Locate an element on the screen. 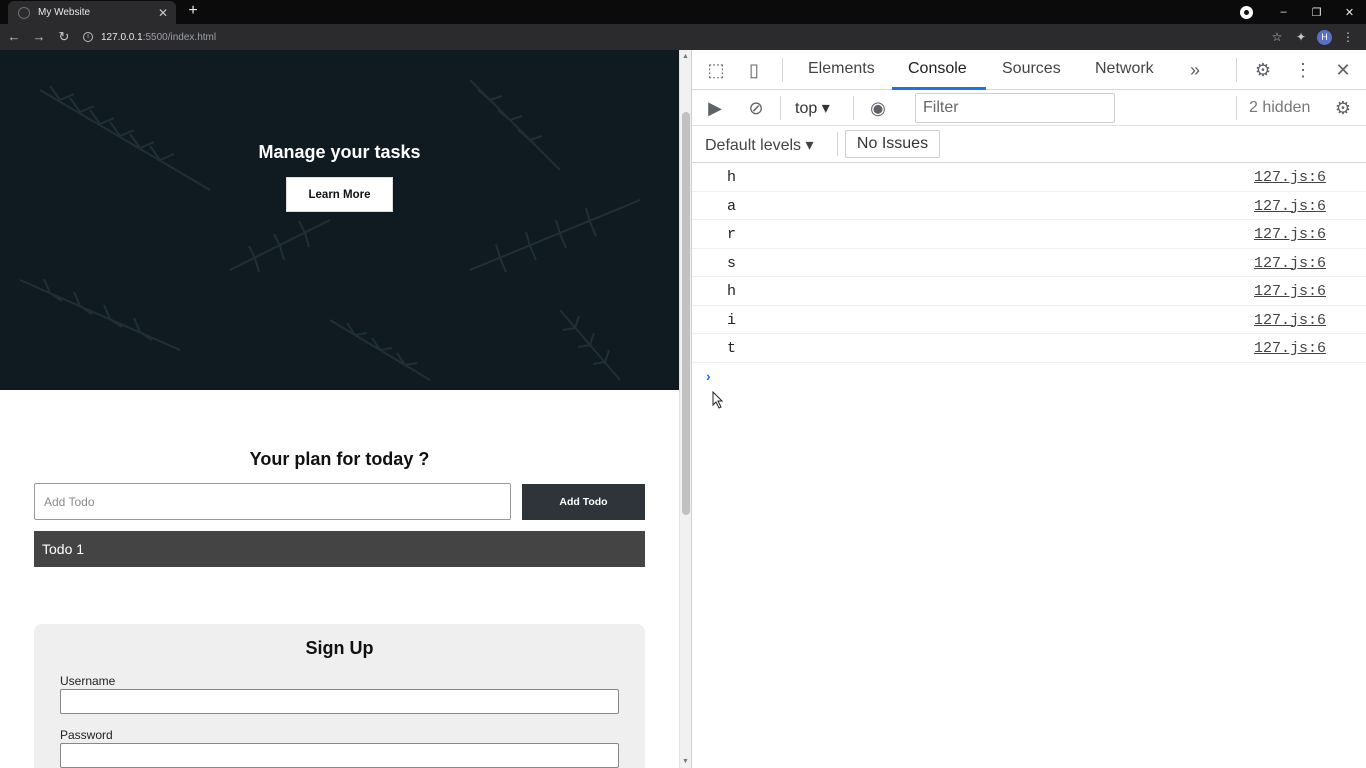 The width and height of the screenshot is (1366, 768). console-message: i 127.js:6 is located at coordinates (1029, 320).